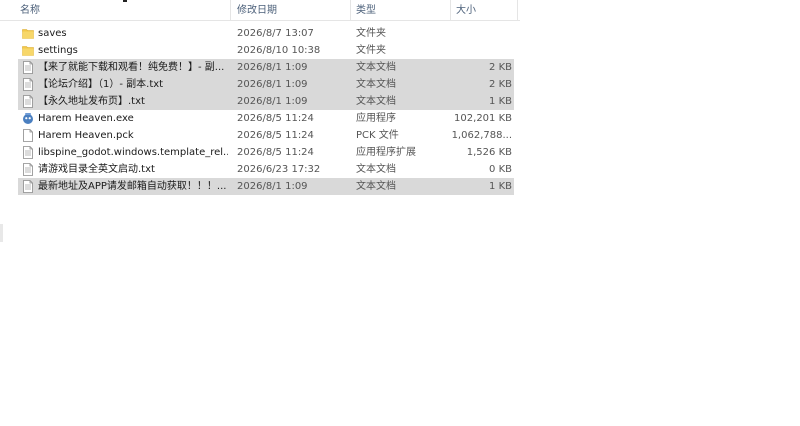 The height and width of the screenshot is (426, 800). Describe the element at coordinates (376, 118) in the screenshot. I see `file-type: 应用程序` at that location.